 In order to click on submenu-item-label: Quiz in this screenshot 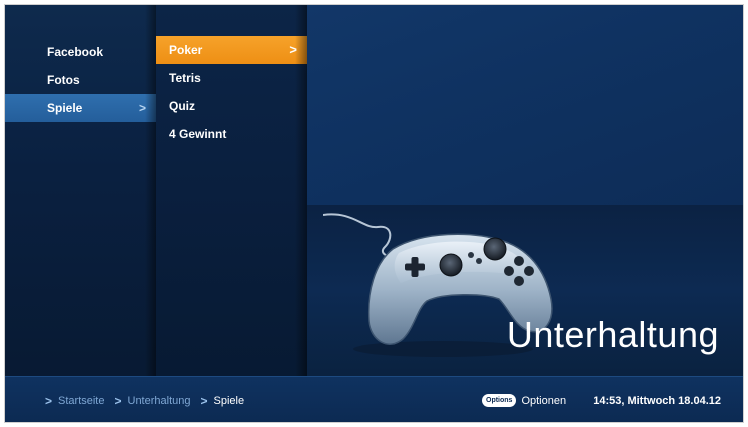, I will do `click(182, 106)`.